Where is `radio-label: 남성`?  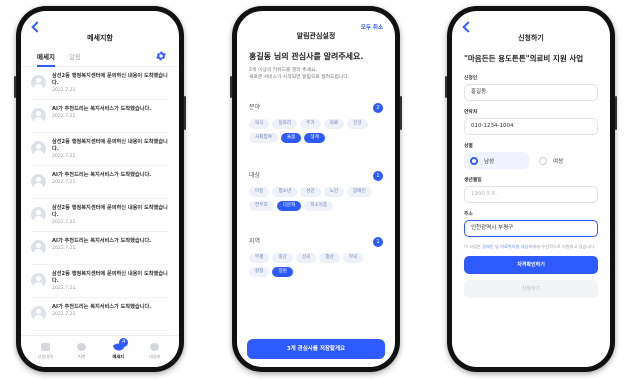
radio-label: 남성 is located at coordinates (489, 161).